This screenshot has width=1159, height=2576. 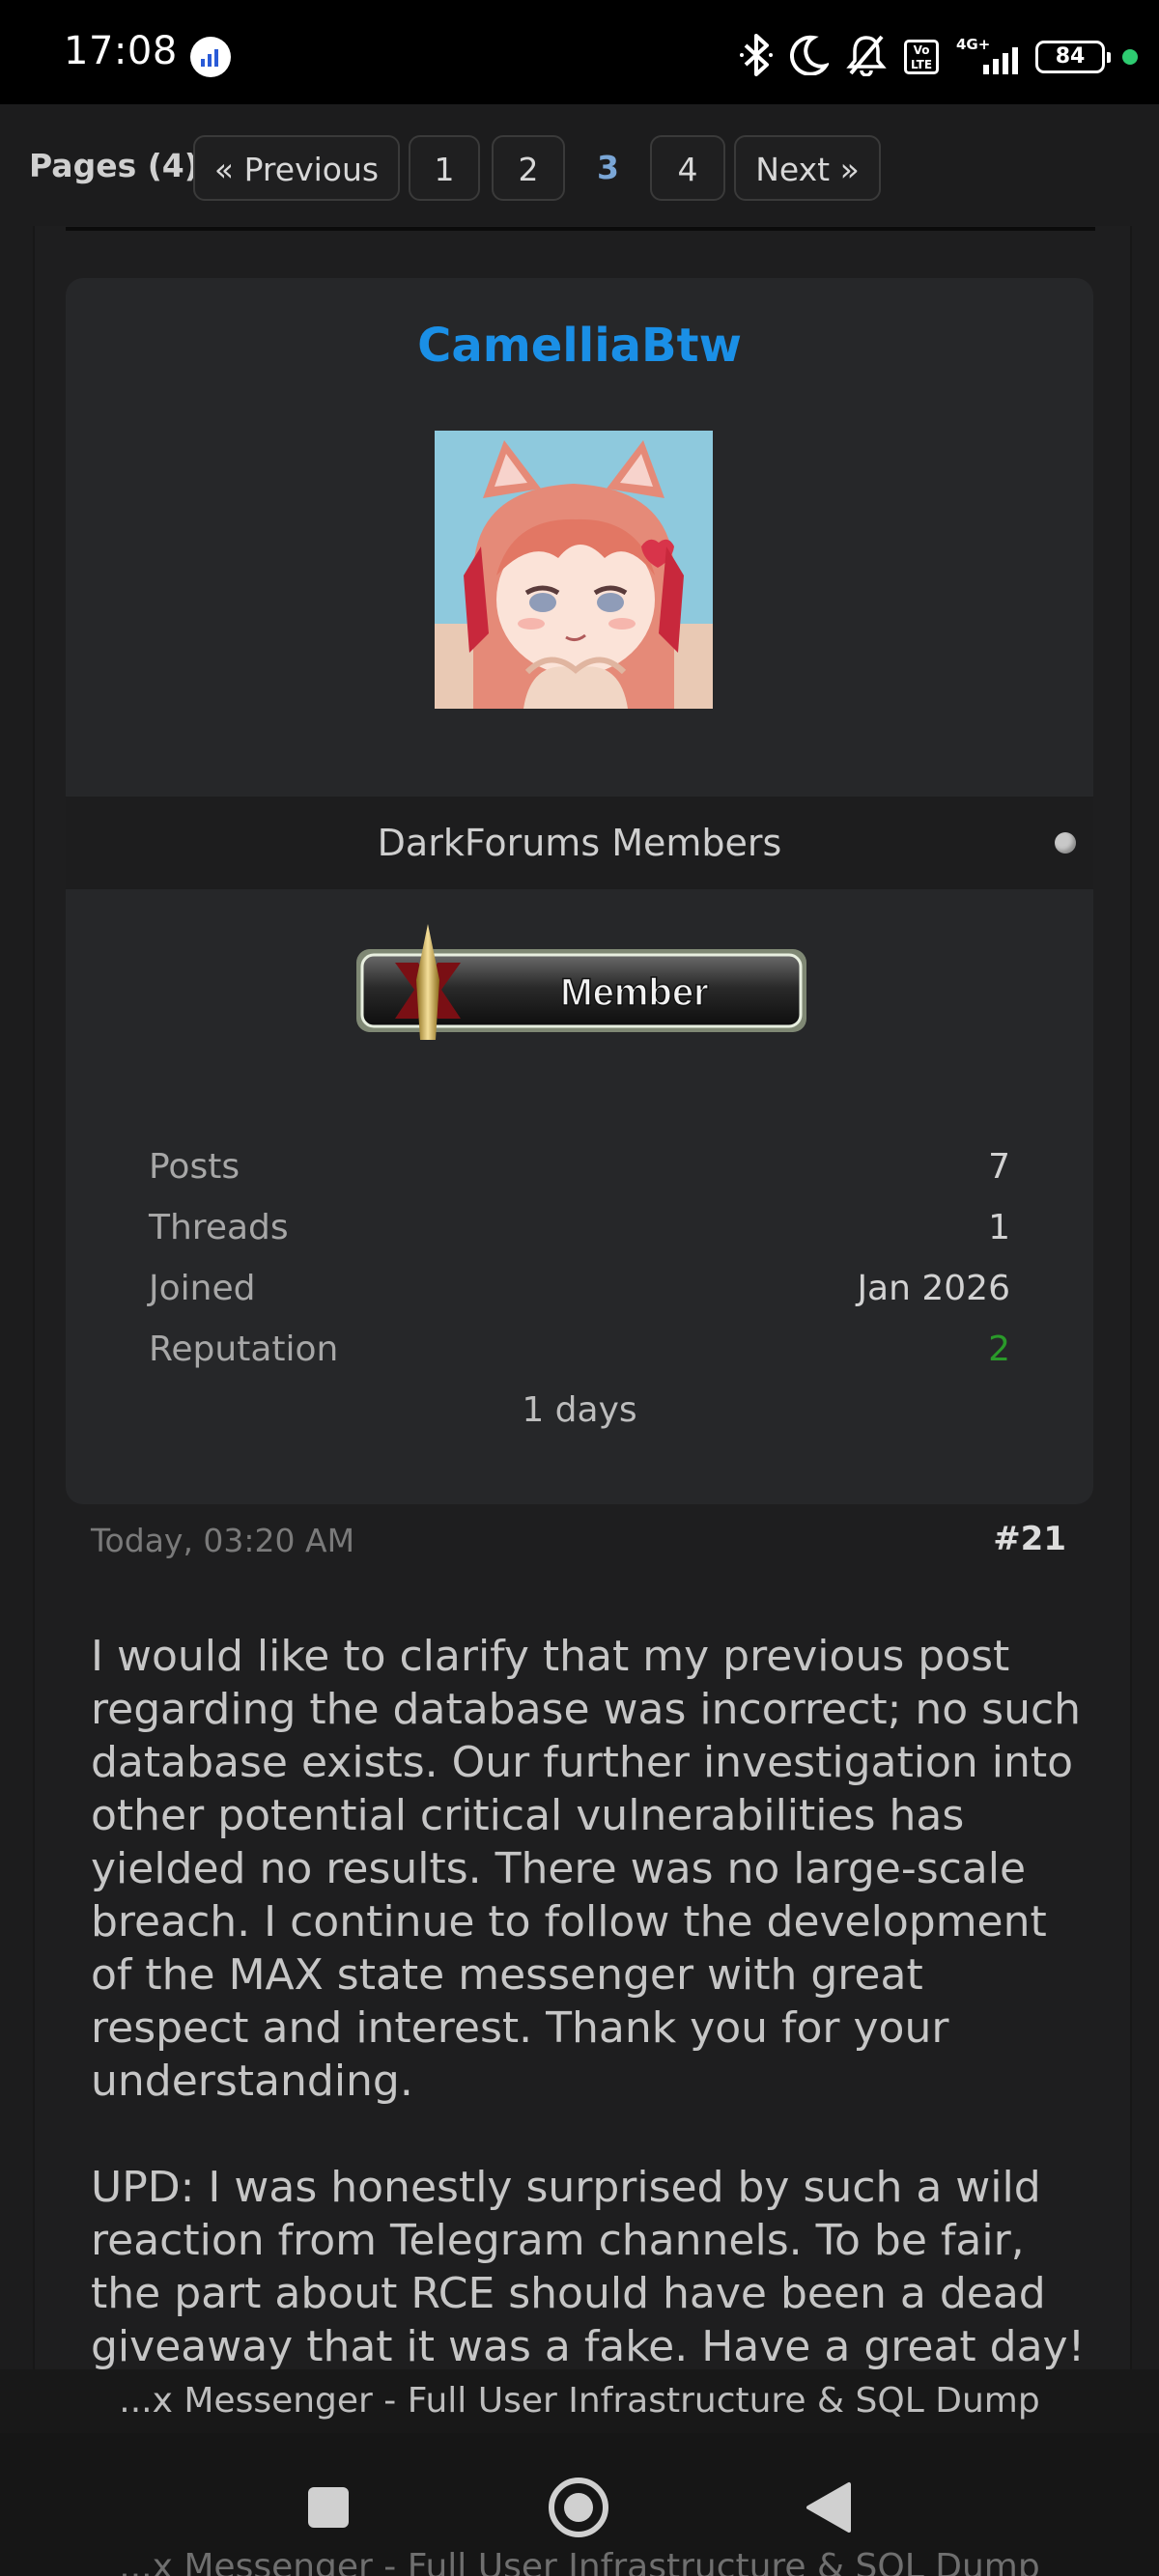 I want to click on signal-icon: 4G+, so click(x=987, y=56).